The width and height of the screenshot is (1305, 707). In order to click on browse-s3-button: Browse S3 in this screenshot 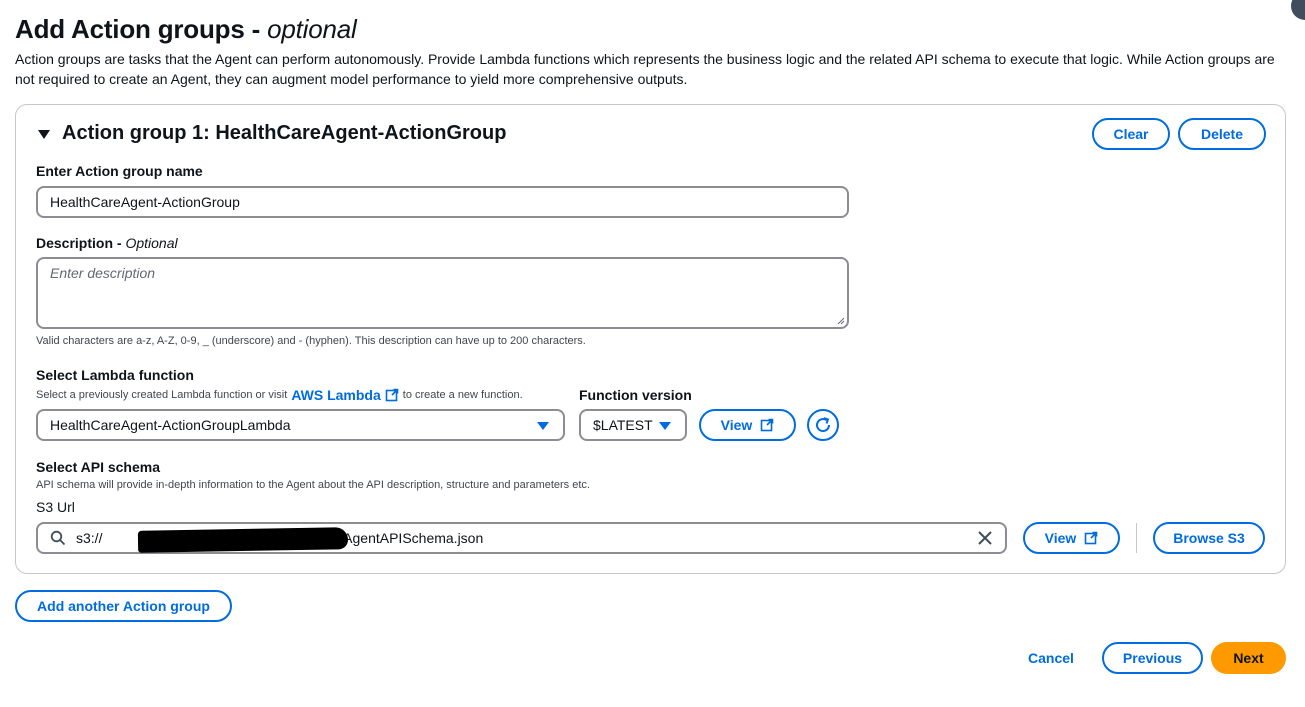, I will do `click(1209, 538)`.